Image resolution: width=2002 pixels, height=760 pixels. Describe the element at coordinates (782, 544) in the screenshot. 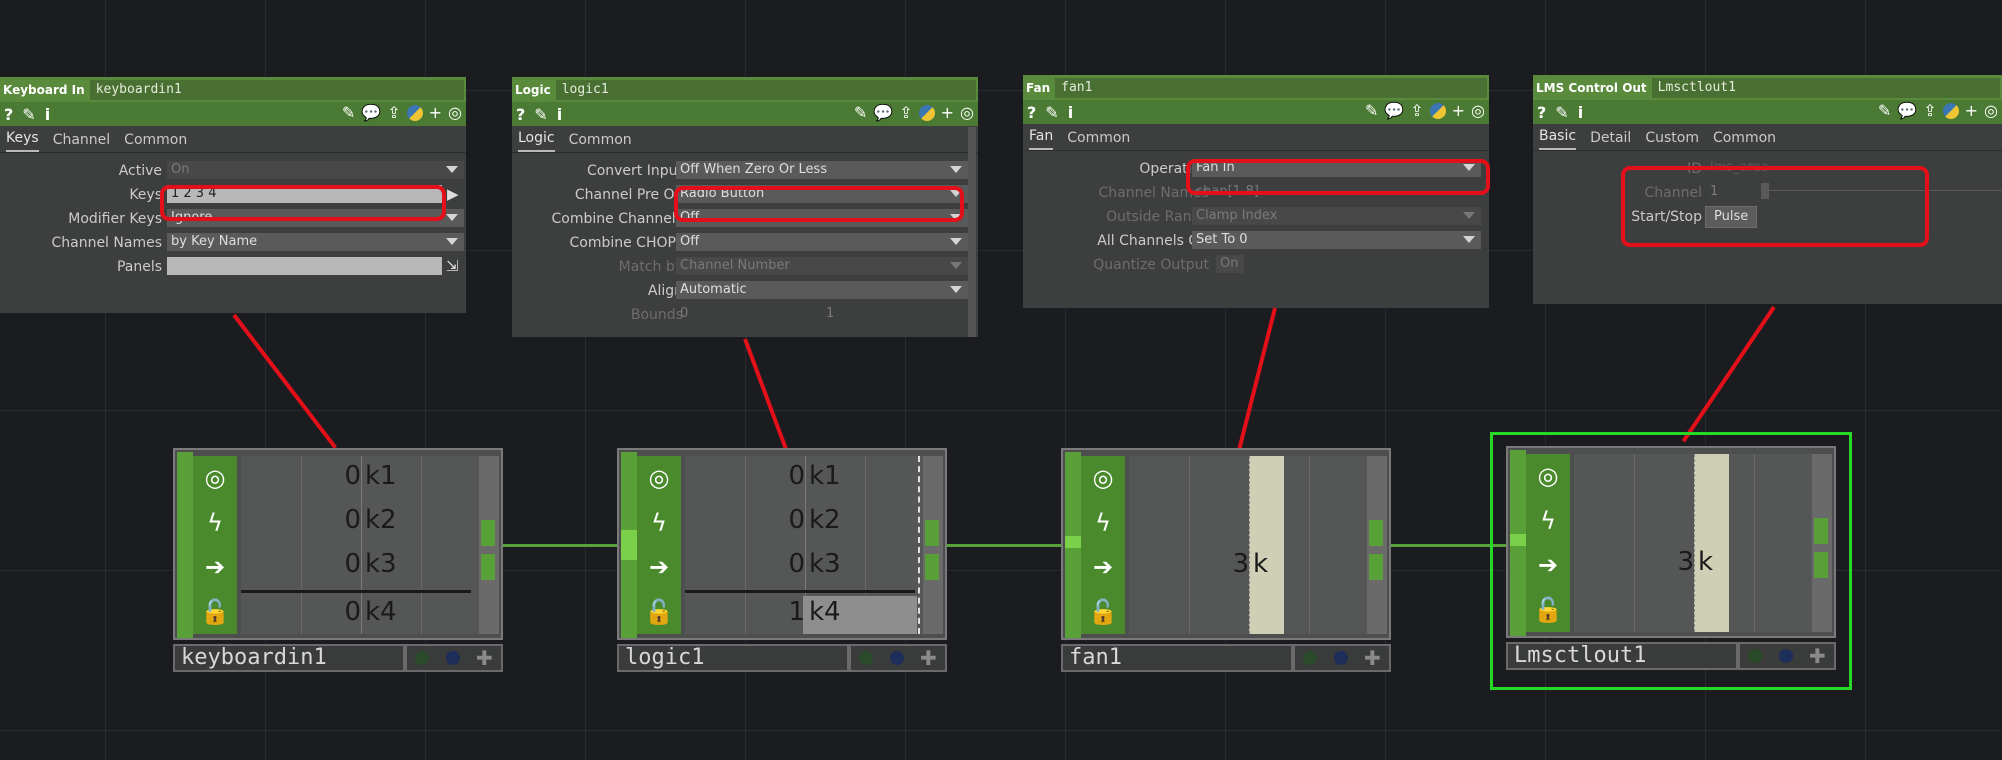

I see `node-body: ◎ ϟ ➔ 🔓 0 k1 0 k2 0 k3 1 k4` at that location.